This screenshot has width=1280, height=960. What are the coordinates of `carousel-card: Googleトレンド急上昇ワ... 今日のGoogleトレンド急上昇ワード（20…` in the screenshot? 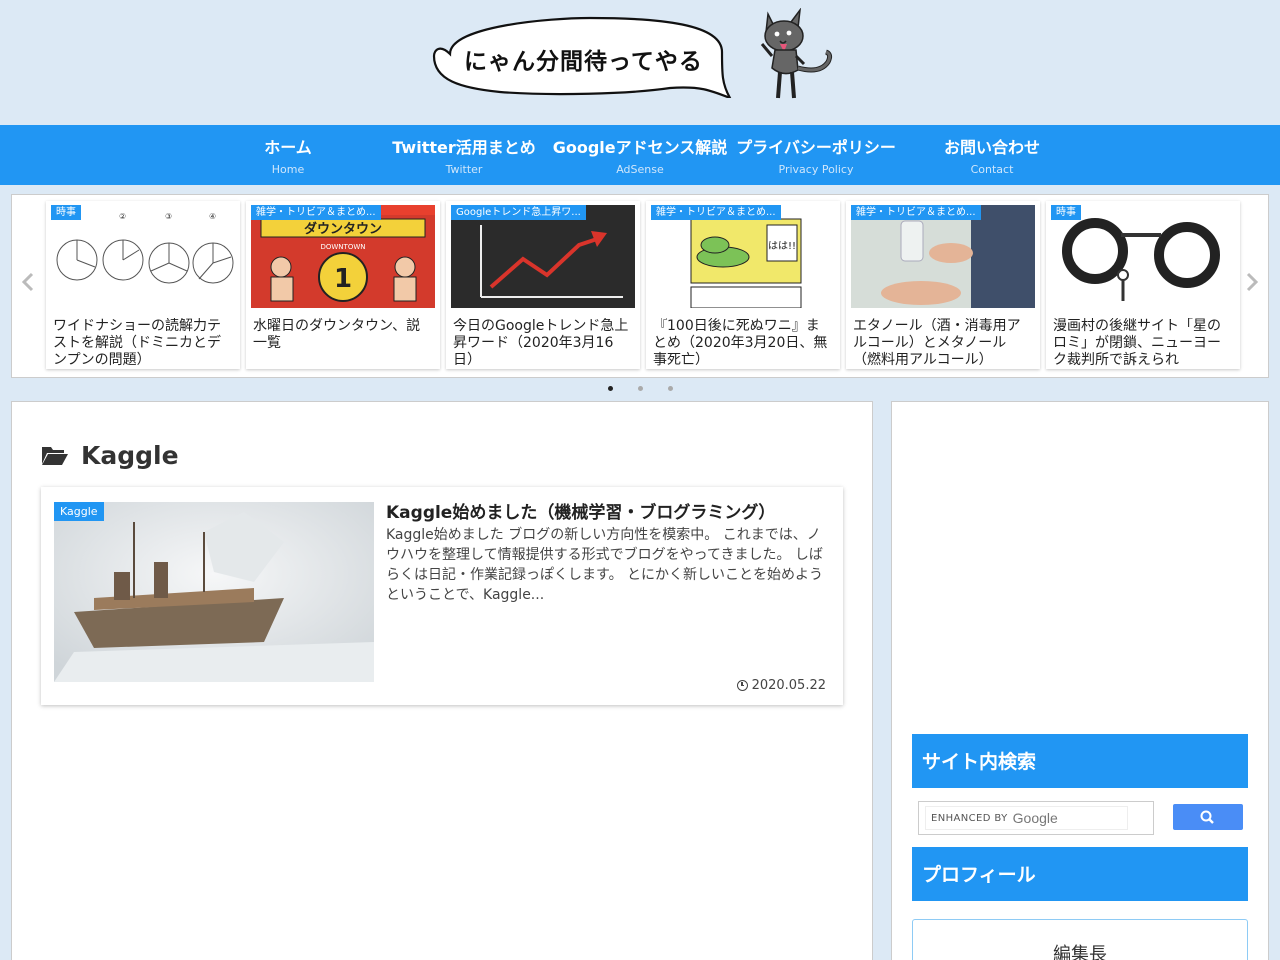 It's located at (543, 285).